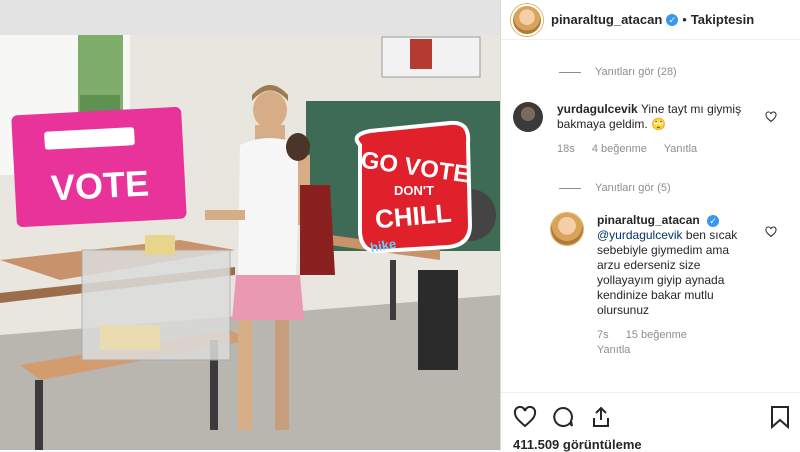 The image size is (800, 452). I want to click on commenter-avatar, so click(528, 117).